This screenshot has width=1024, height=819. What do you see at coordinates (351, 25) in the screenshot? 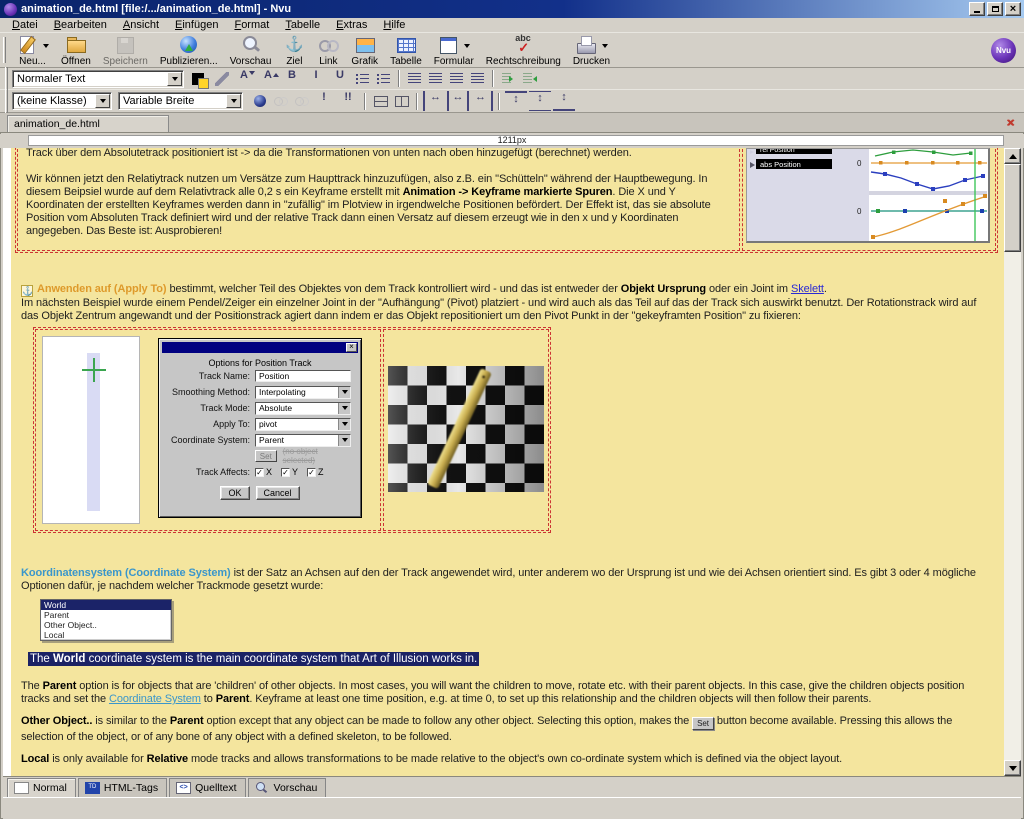
I see `menu-extras: Extras` at bounding box center [351, 25].